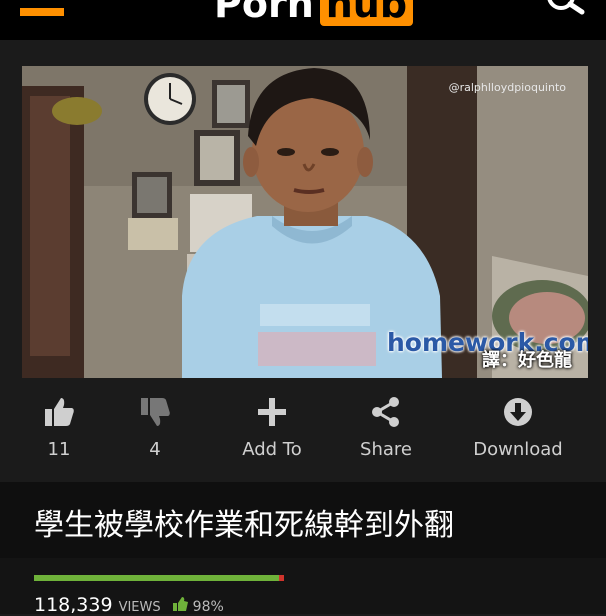 The height and width of the screenshot is (616, 606). I want to click on views-count: 118,339, so click(73, 605).